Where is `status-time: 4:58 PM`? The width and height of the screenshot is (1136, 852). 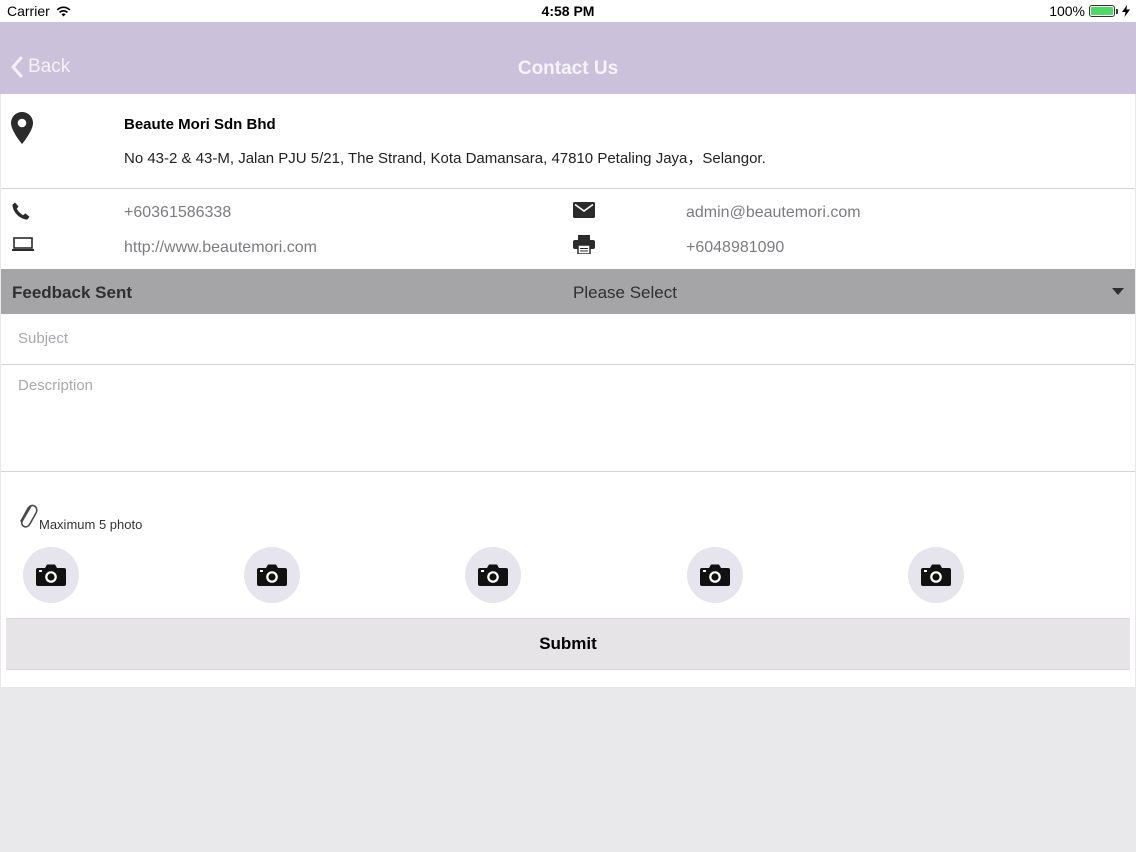
status-time: 4:58 PM is located at coordinates (568, 11).